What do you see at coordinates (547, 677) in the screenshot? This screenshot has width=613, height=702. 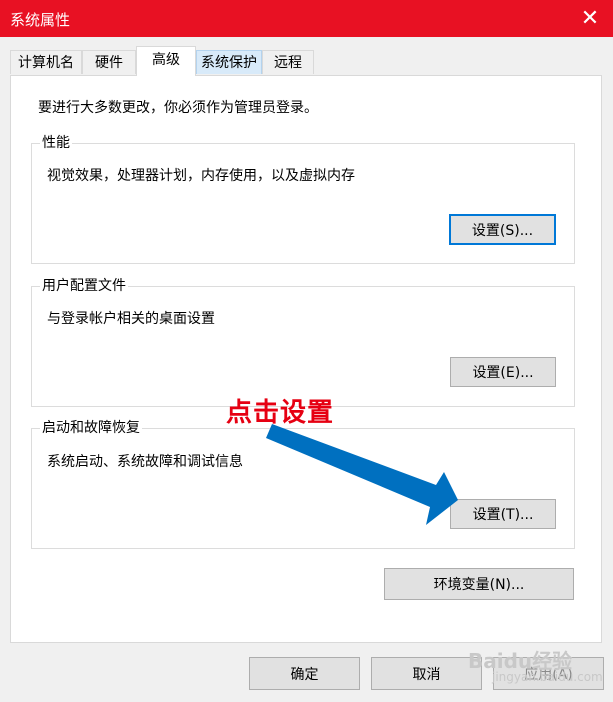 I see `watermark-url: jingyan.baidu.com` at bounding box center [547, 677].